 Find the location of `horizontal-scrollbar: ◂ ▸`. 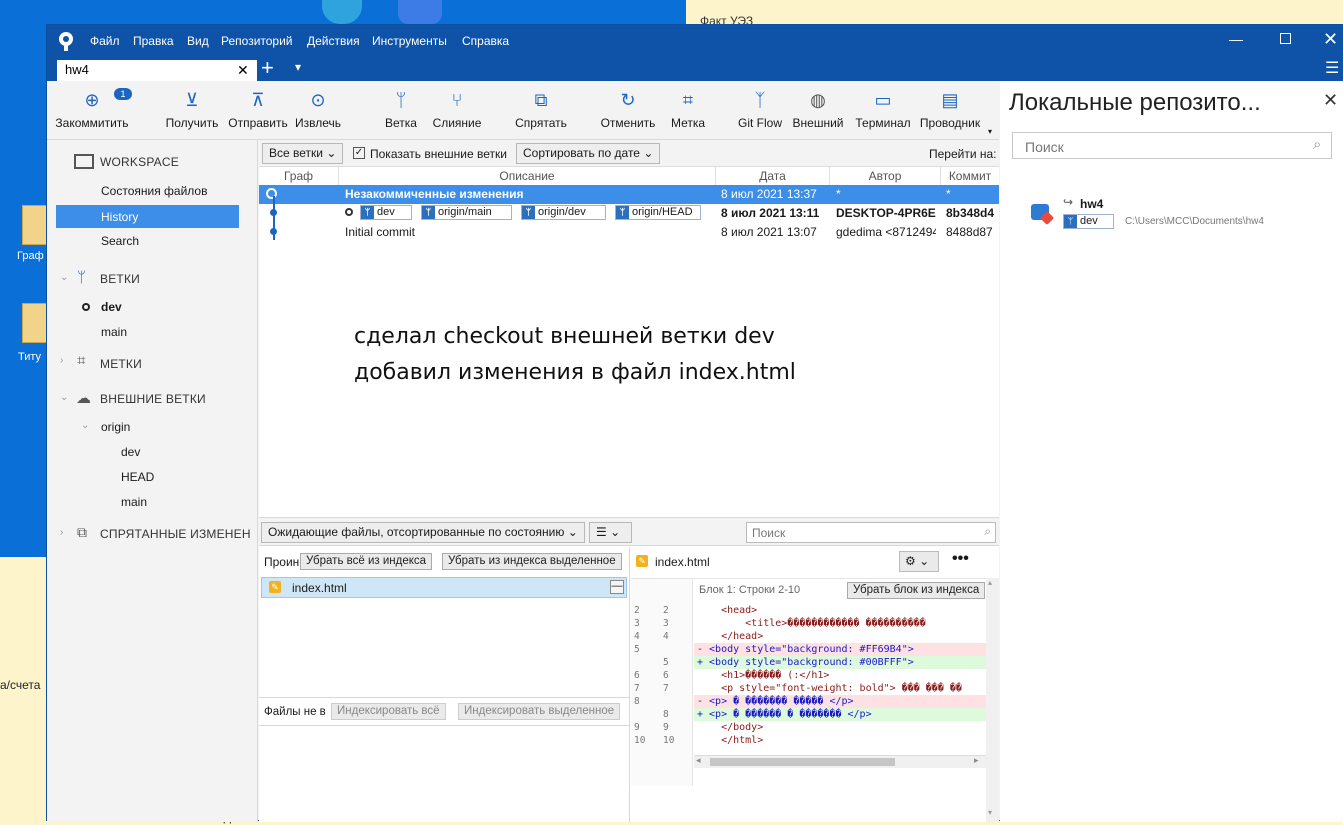

horizontal-scrollbar: ◂ ▸ is located at coordinates (840, 761).